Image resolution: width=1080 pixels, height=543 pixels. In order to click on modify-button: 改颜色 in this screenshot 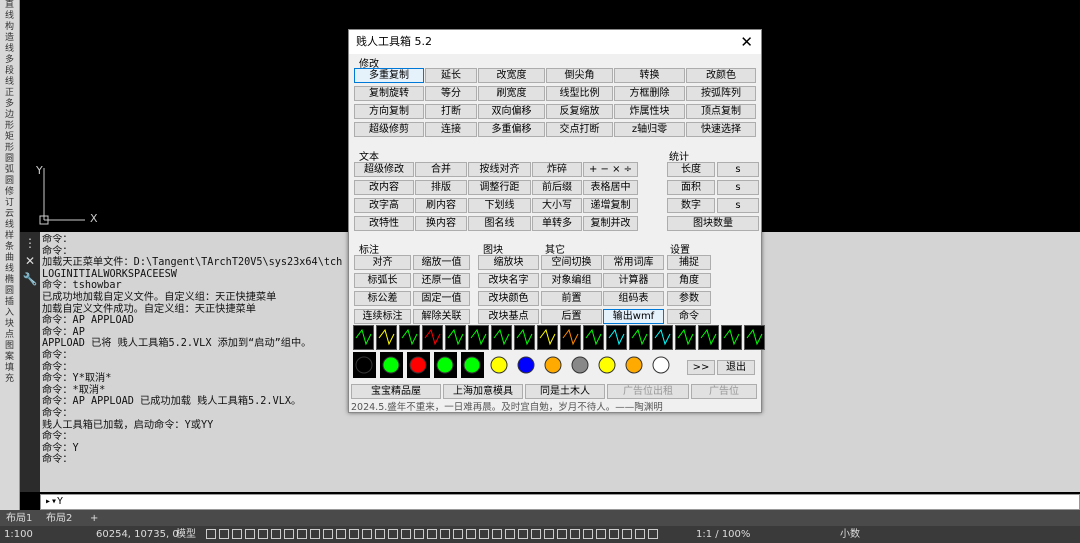, I will do `click(721, 75)`.